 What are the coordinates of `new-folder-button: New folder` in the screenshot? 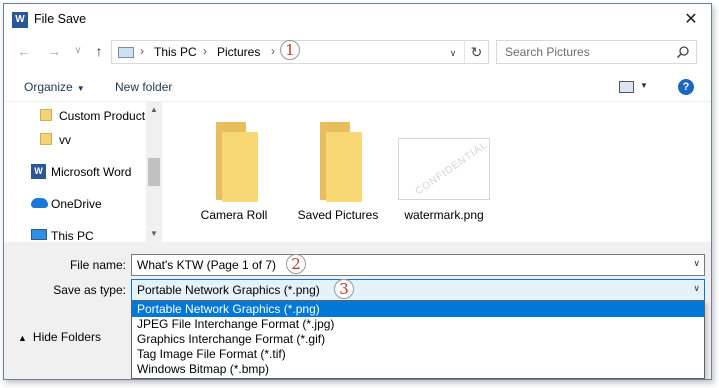 It's located at (143, 87).